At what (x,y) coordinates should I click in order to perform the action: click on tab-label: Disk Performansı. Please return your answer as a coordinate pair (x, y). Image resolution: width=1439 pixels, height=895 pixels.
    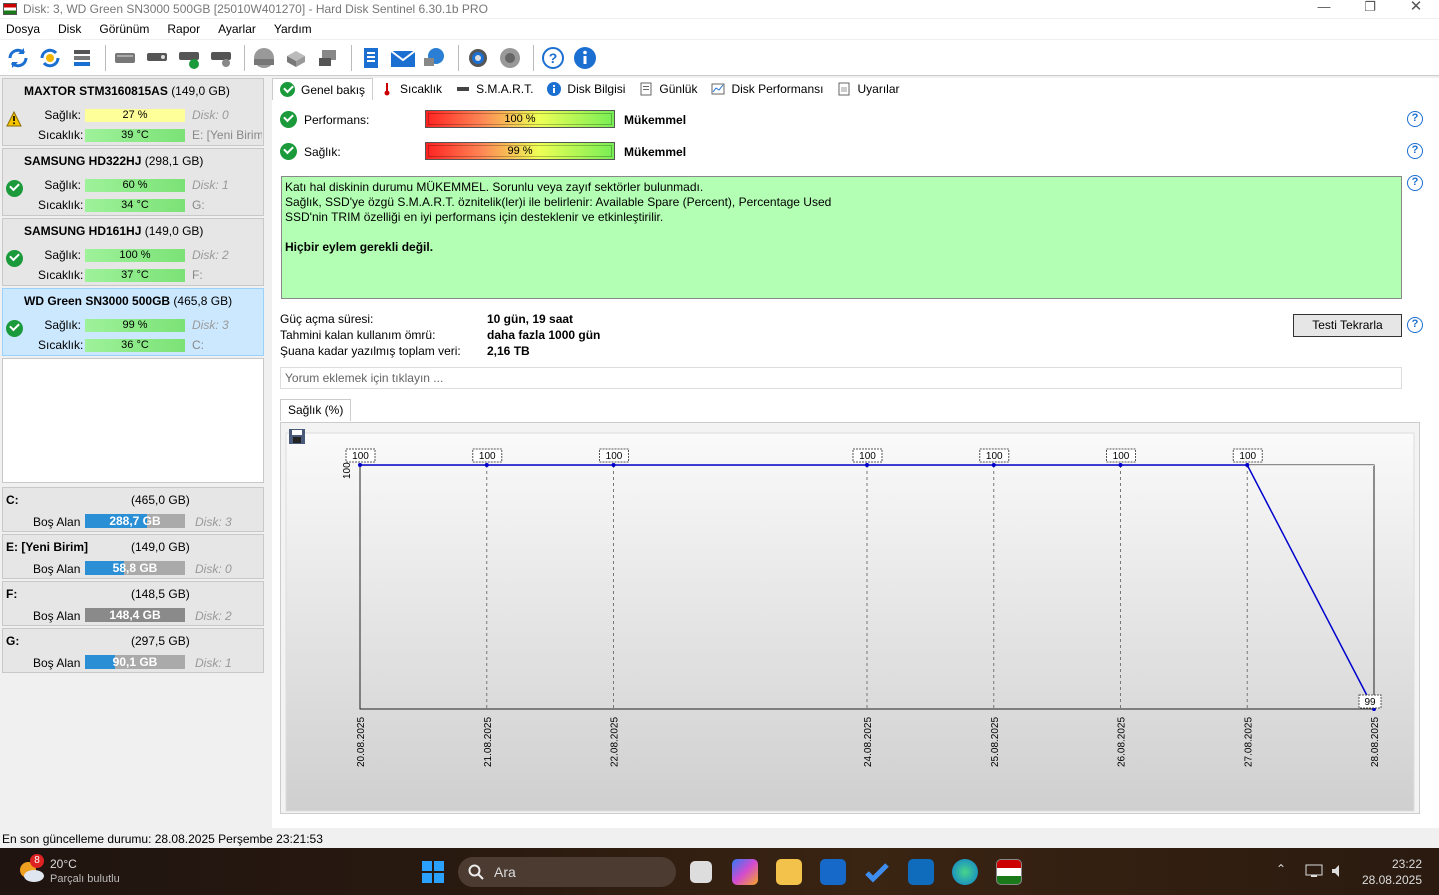
    Looking at the image, I should click on (777, 89).